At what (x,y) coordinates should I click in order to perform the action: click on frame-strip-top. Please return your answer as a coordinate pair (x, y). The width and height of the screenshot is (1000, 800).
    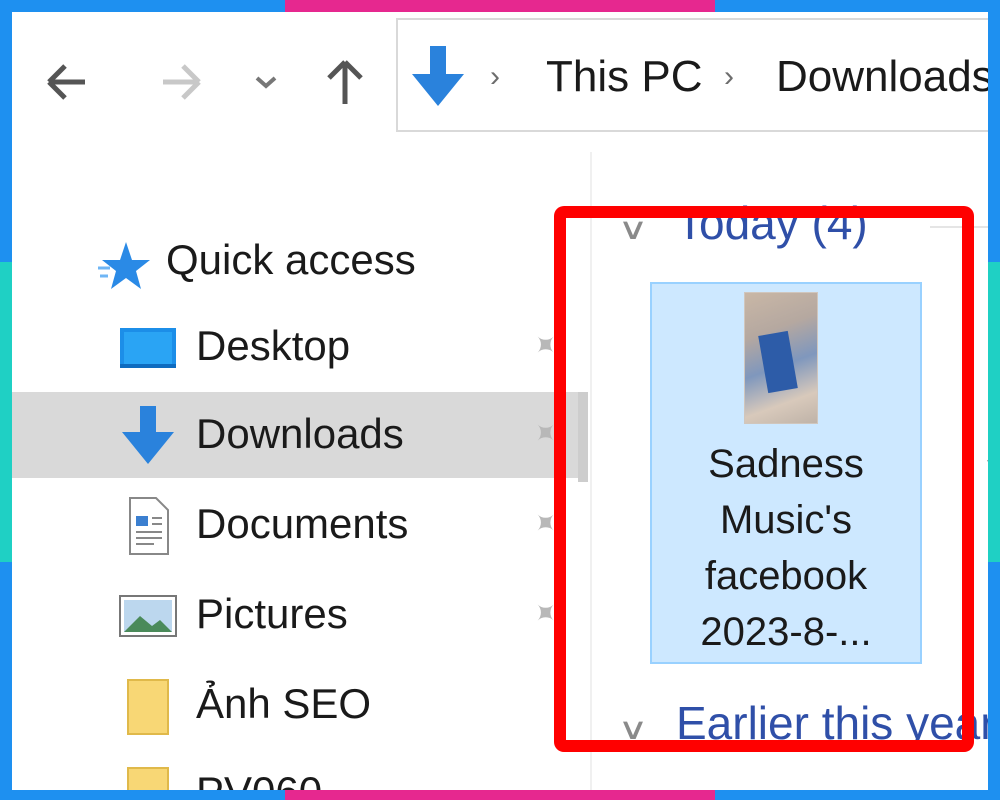
    Looking at the image, I should click on (500, 6).